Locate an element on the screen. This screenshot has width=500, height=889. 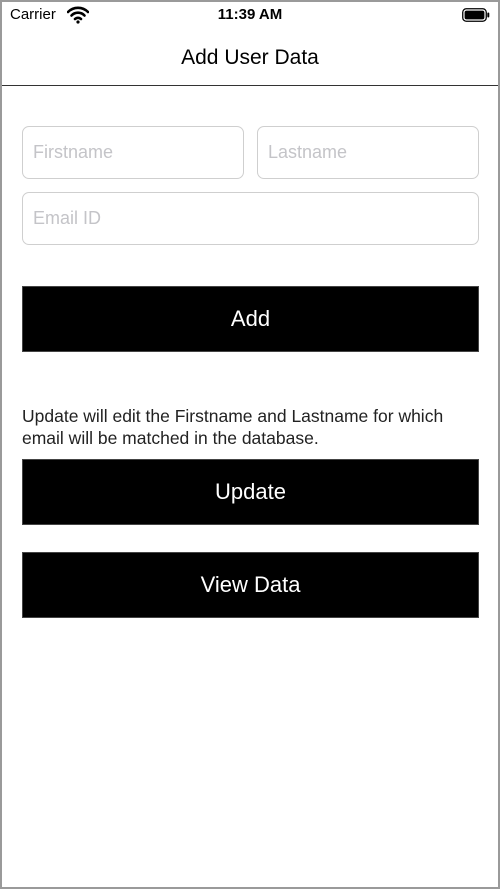
status-bar: Carrier 11:39 AM is located at coordinates (250, 16).